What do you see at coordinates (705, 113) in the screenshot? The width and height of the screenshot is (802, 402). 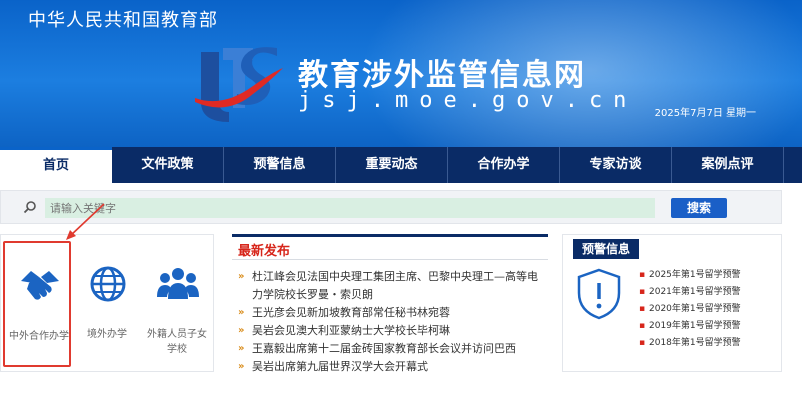 I see `current-date: 2025年7月7日 星期一` at bounding box center [705, 113].